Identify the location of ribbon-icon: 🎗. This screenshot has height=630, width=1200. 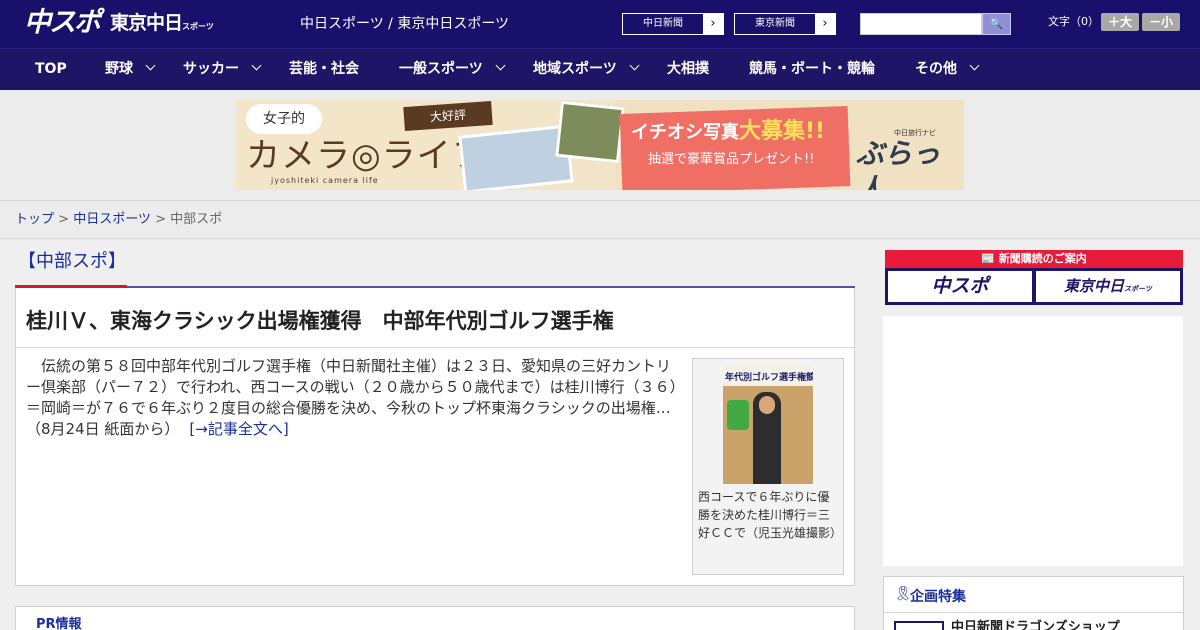
(903, 594).